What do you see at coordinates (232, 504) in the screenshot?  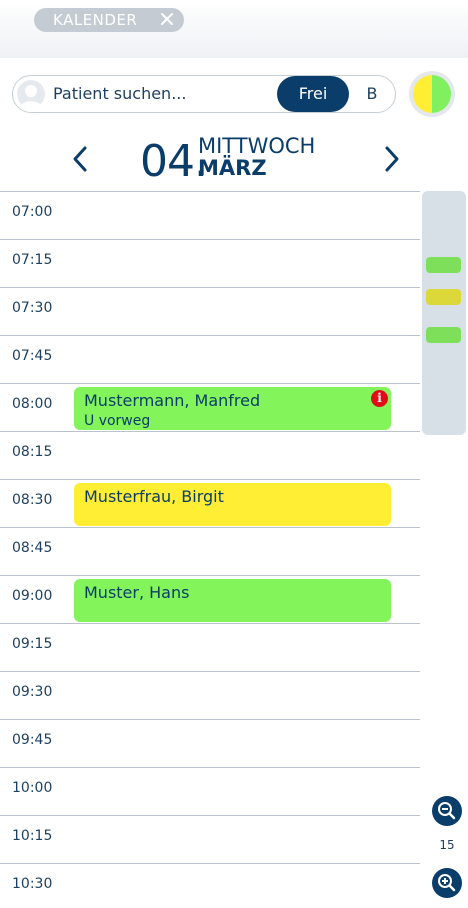 I see `appointment-card: Musterfrau, Birgit` at bounding box center [232, 504].